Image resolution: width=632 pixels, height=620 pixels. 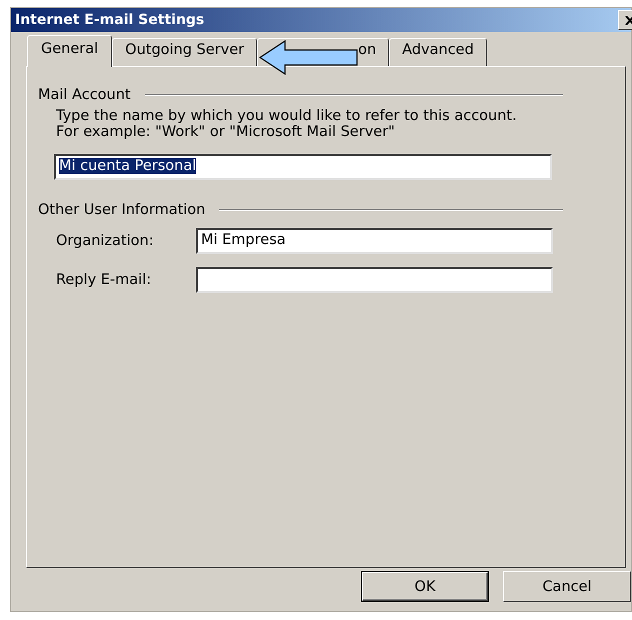 What do you see at coordinates (438, 52) in the screenshot?
I see `tab: Advanced` at bounding box center [438, 52].